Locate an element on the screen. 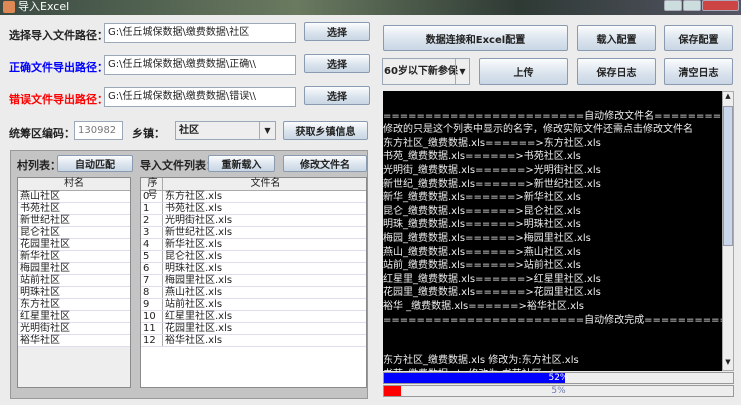 The height and width of the screenshot is (405, 741). table-row: 9 站前社区.xls is located at coordinates (253, 305).